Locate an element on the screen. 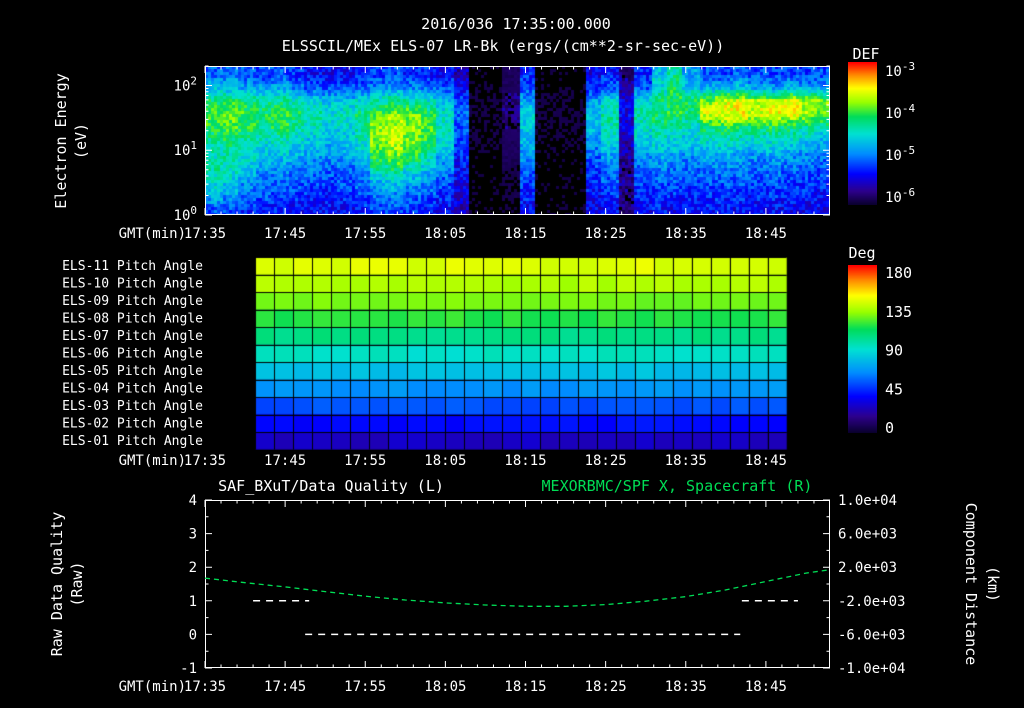 The height and width of the screenshot is (708, 1024). bottom-panel-frame is located at coordinates (517, 584).